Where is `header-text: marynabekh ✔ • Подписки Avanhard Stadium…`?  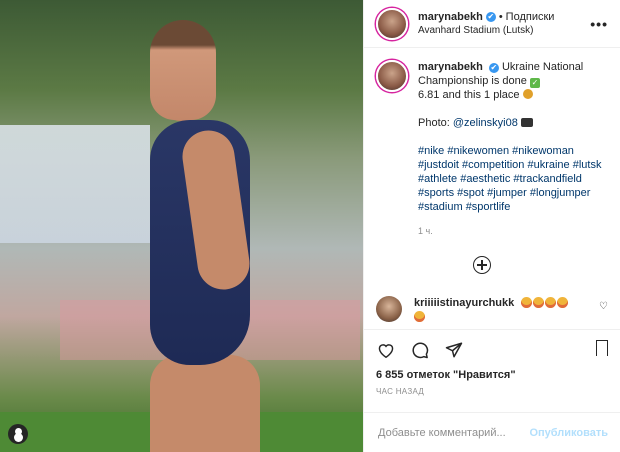
header-text: marynabekh ✔ • Подписки Avanhard Stadium… is located at coordinates (486, 24).